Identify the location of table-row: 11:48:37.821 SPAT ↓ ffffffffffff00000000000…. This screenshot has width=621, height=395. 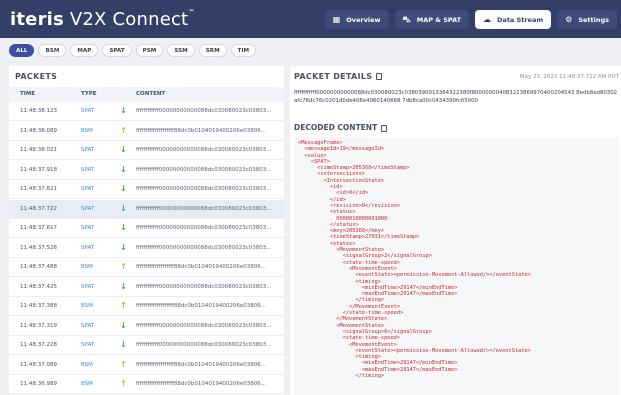
(146, 189).